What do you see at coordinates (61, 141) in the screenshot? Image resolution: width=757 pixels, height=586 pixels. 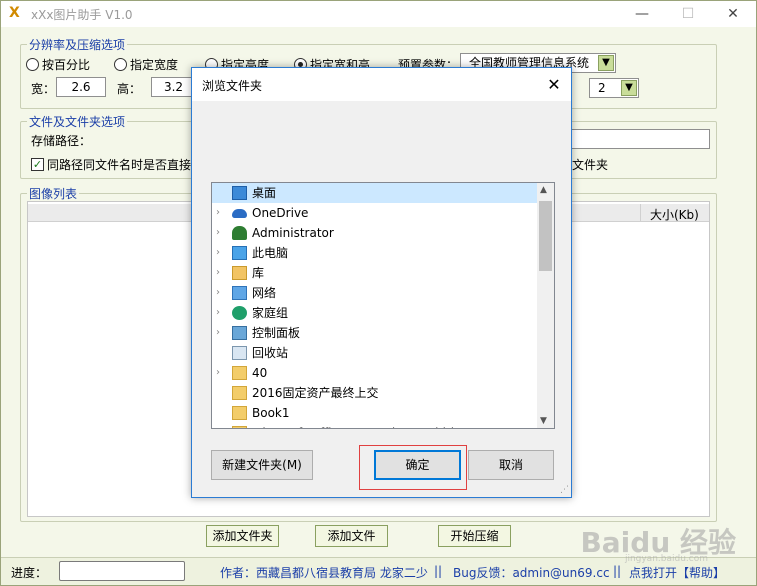 I see `path-label: 存储路径：` at bounding box center [61, 141].